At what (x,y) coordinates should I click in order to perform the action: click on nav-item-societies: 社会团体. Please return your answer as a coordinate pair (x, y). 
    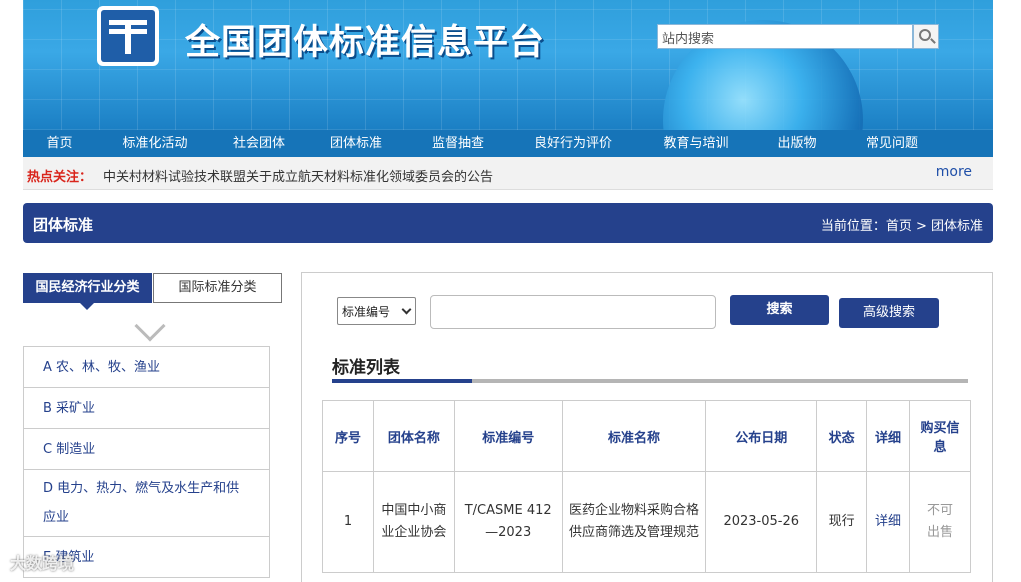
    Looking at the image, I should click on (259, 143).